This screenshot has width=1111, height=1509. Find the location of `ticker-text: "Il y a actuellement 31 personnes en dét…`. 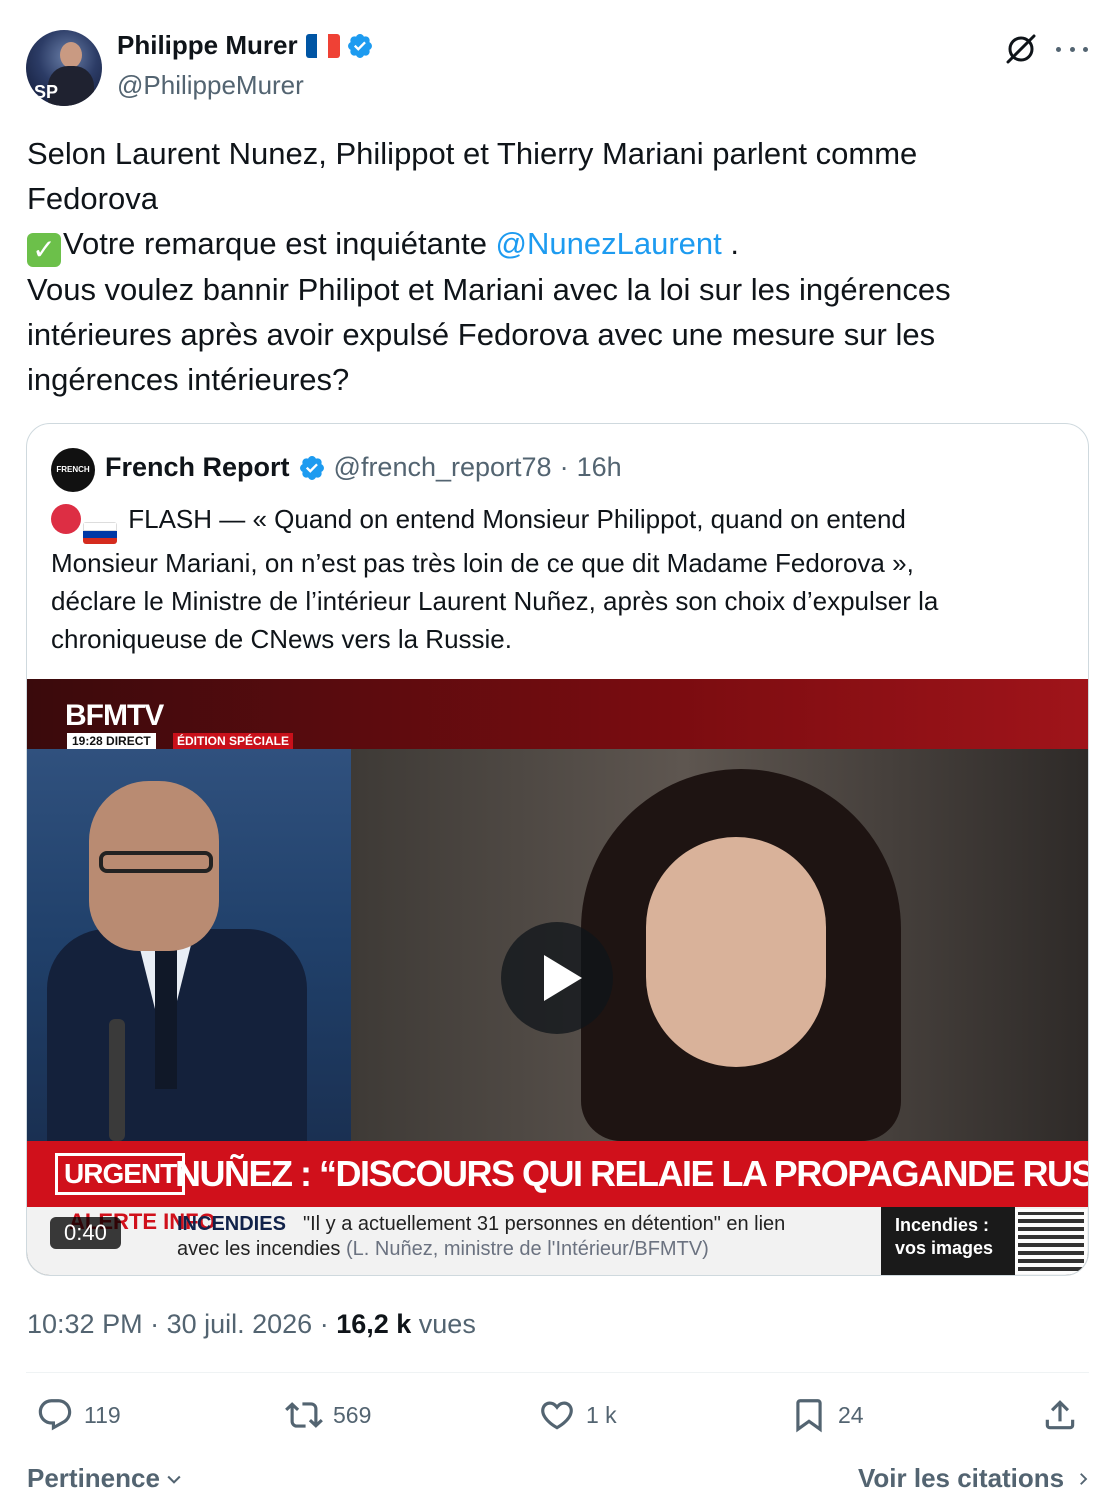

ticker-text: "Il y a actuellement 31 personnes en dét… is located at coordinates (544, 1224).